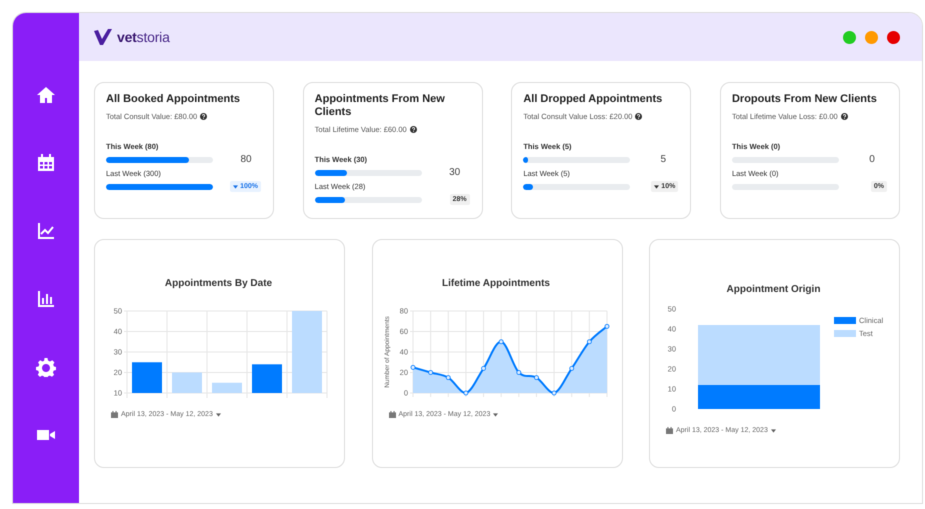 Image resolution: width=925 pixels, height=509 pixels. I want to click on logo-icon, so click(103, 37).